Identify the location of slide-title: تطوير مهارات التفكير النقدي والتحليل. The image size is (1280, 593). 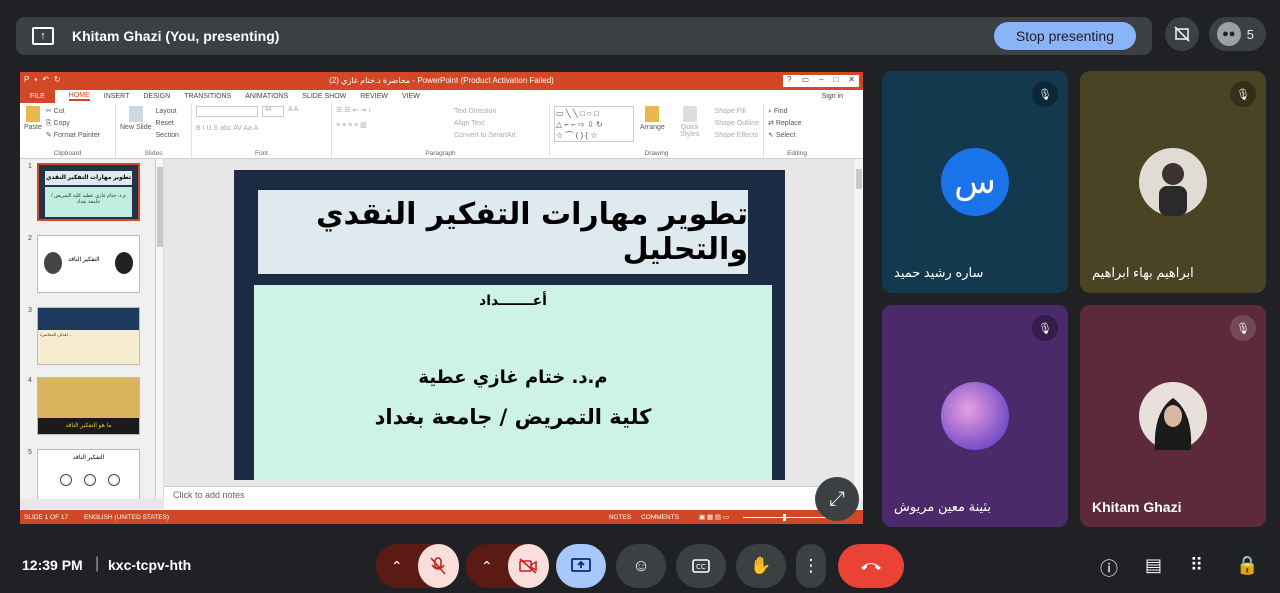
(503, 232).